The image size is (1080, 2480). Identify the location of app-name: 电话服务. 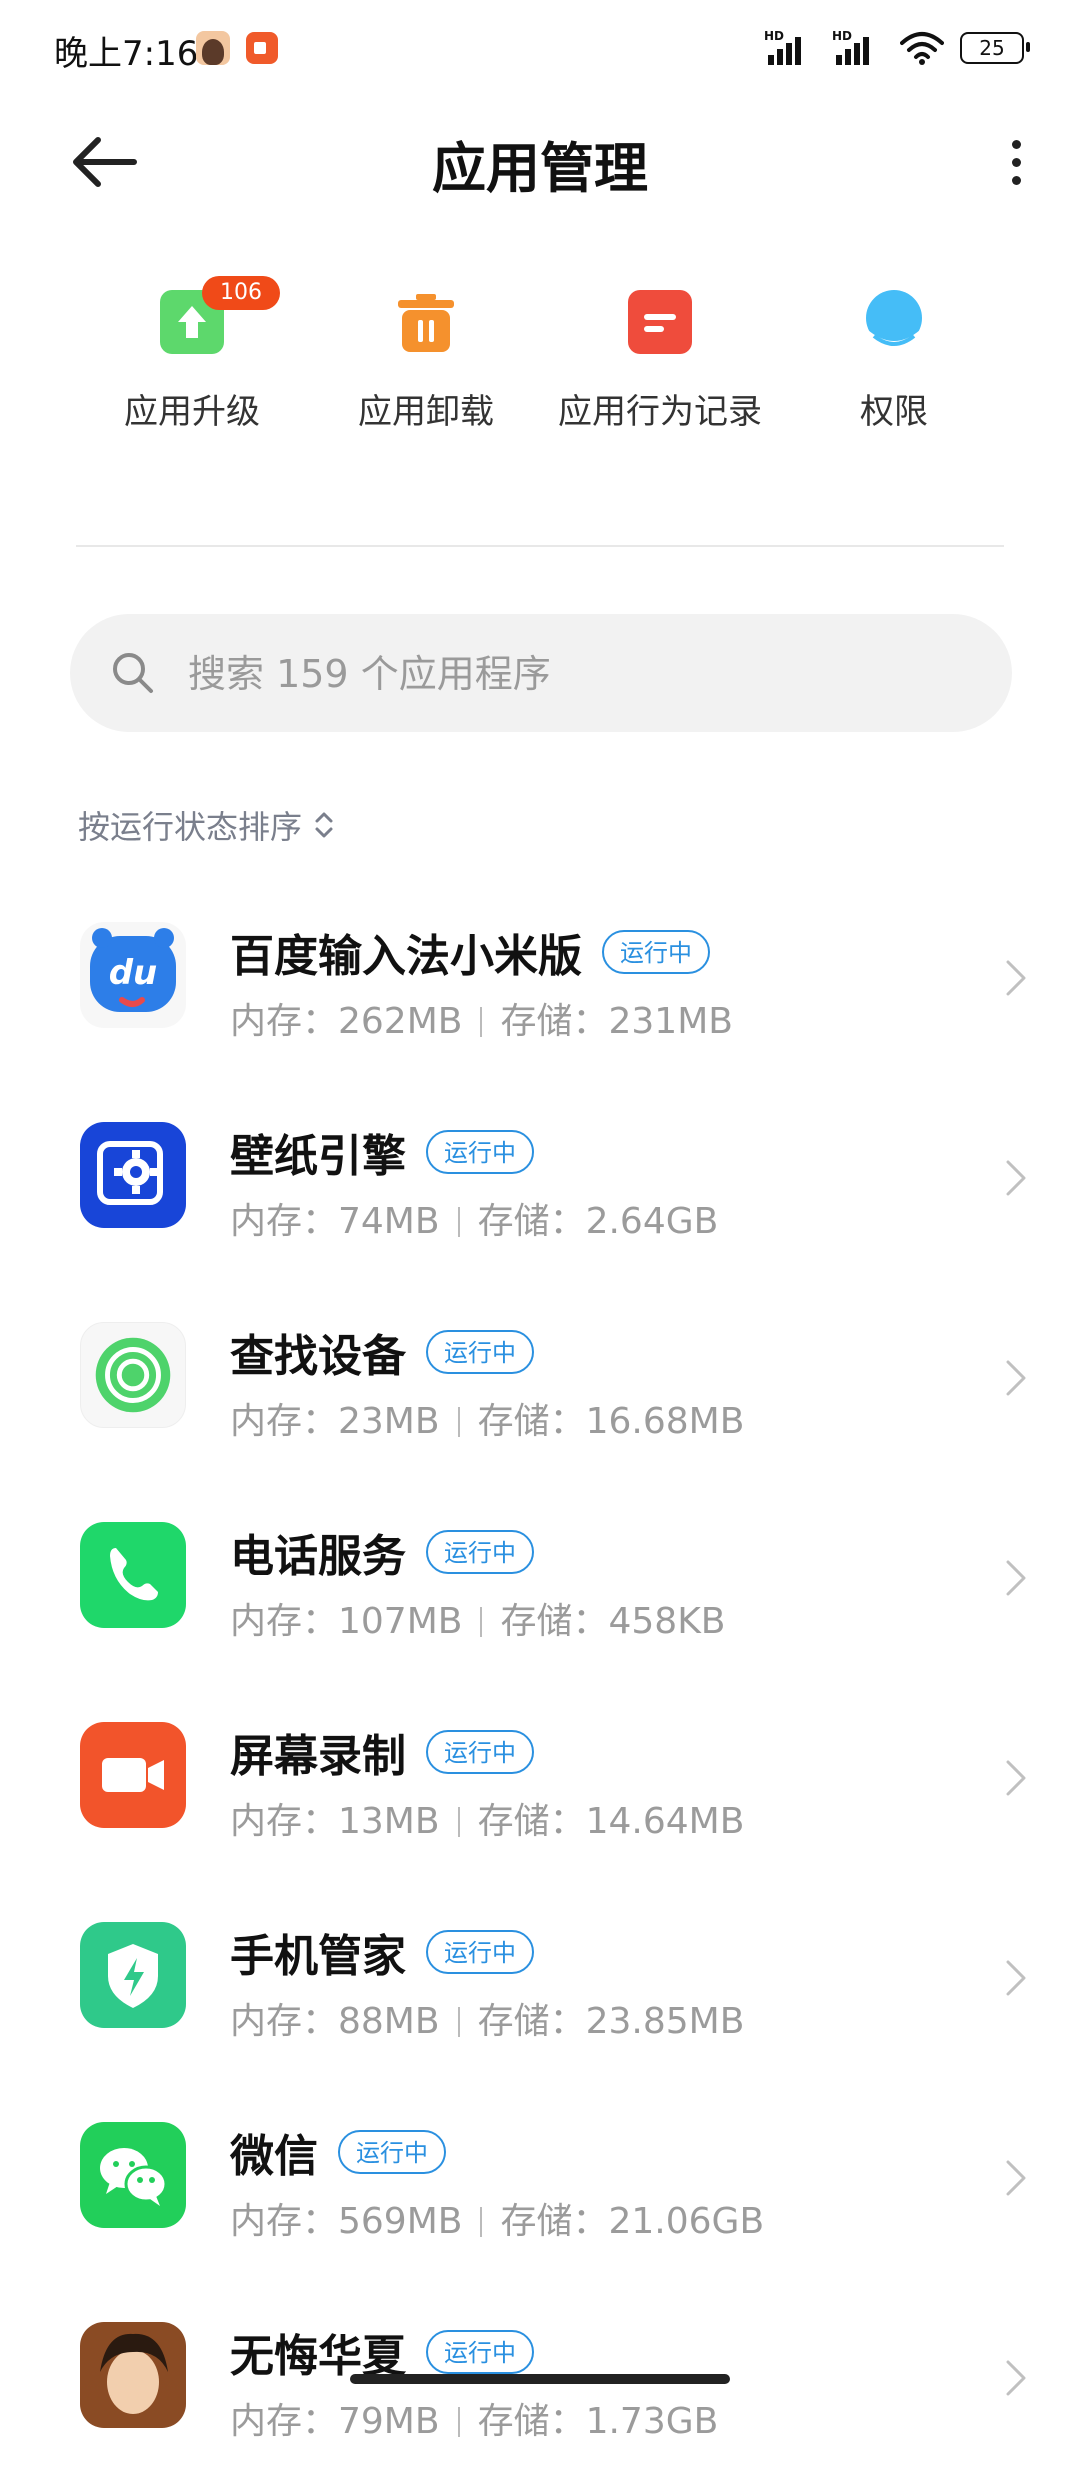
(318, 1556).